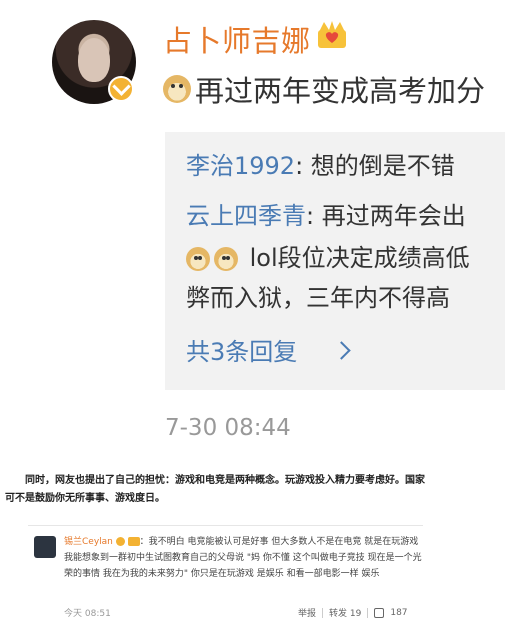 The width and height of the screenshot is (505, 639). What do you see at coordinates (386, 216) in the screenshot?
I see `reply-text: : 再过两年会出` at bounding box center [386, 216].